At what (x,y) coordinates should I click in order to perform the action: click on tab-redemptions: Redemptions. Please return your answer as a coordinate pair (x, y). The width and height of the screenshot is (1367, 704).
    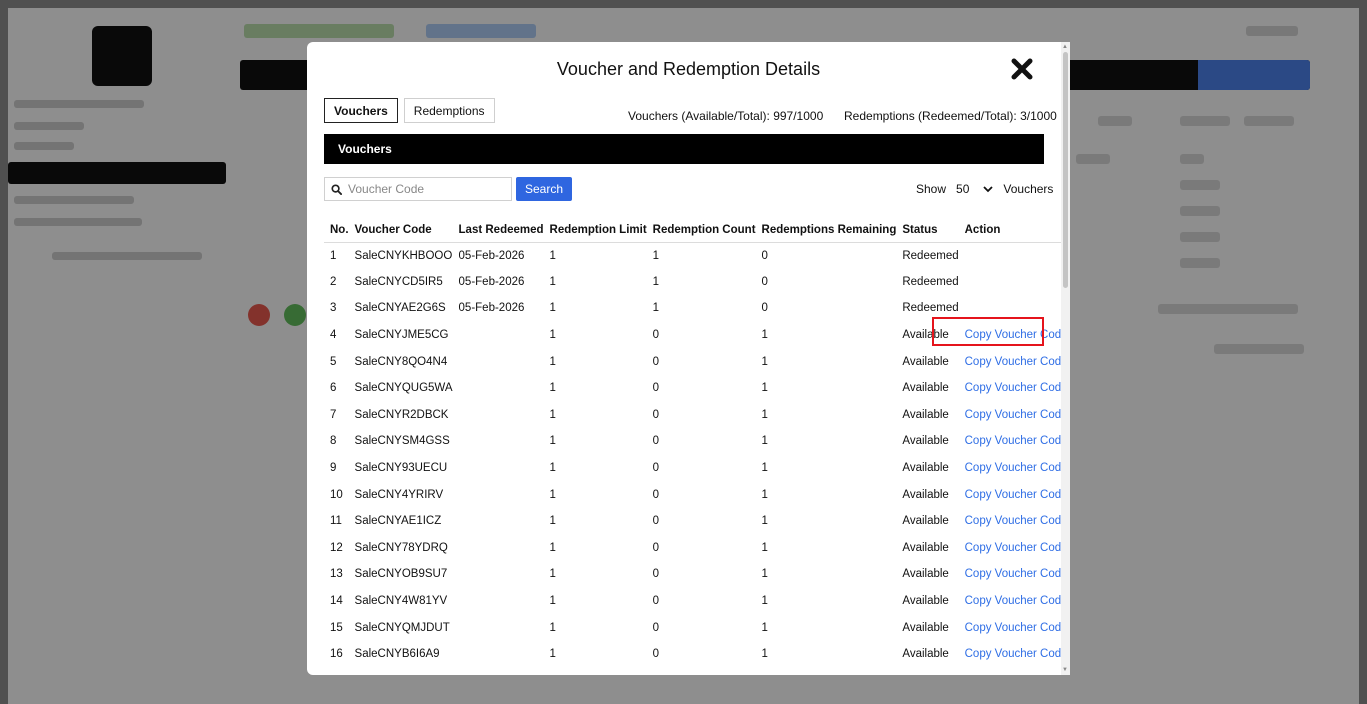
    Looking at the image, I should click on (449, 110).